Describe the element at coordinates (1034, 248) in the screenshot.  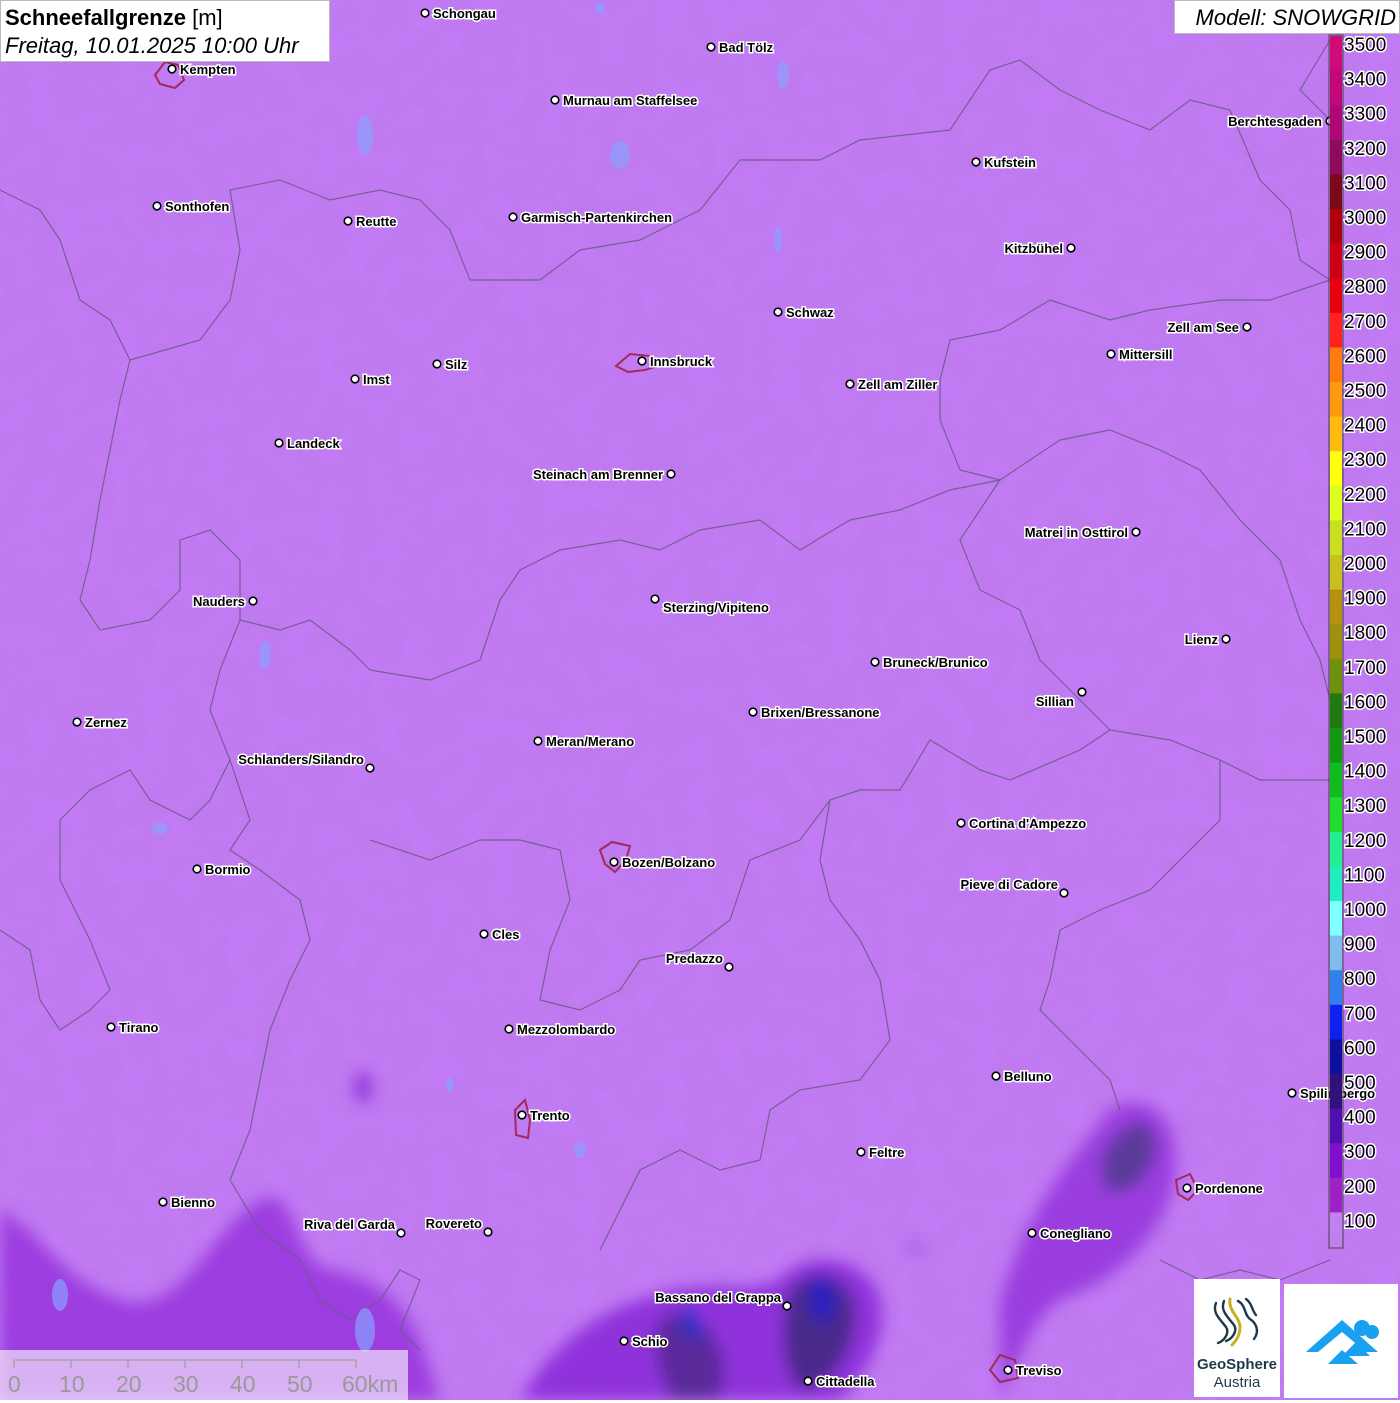
I see `city-label: Kitzbühel` at that location.